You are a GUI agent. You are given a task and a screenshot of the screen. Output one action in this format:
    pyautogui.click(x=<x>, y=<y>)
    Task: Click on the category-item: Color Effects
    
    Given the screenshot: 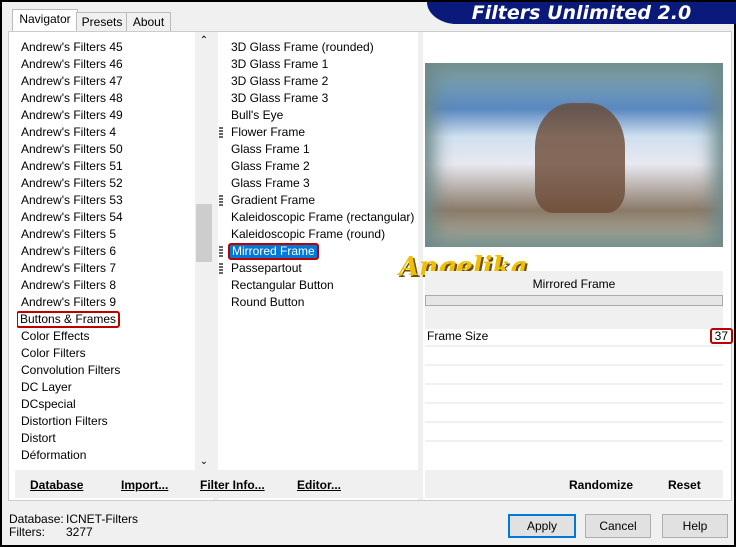 What is the action you would take?
    pyautogui.click(x=105, y=336)
    